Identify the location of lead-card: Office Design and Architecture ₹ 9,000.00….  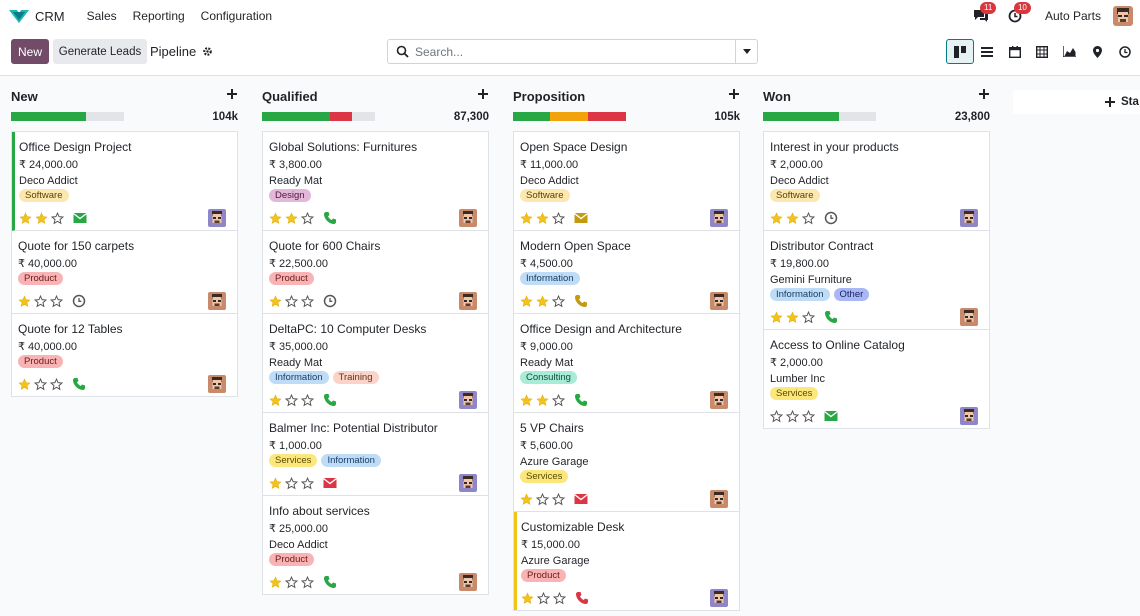
(626, 363).